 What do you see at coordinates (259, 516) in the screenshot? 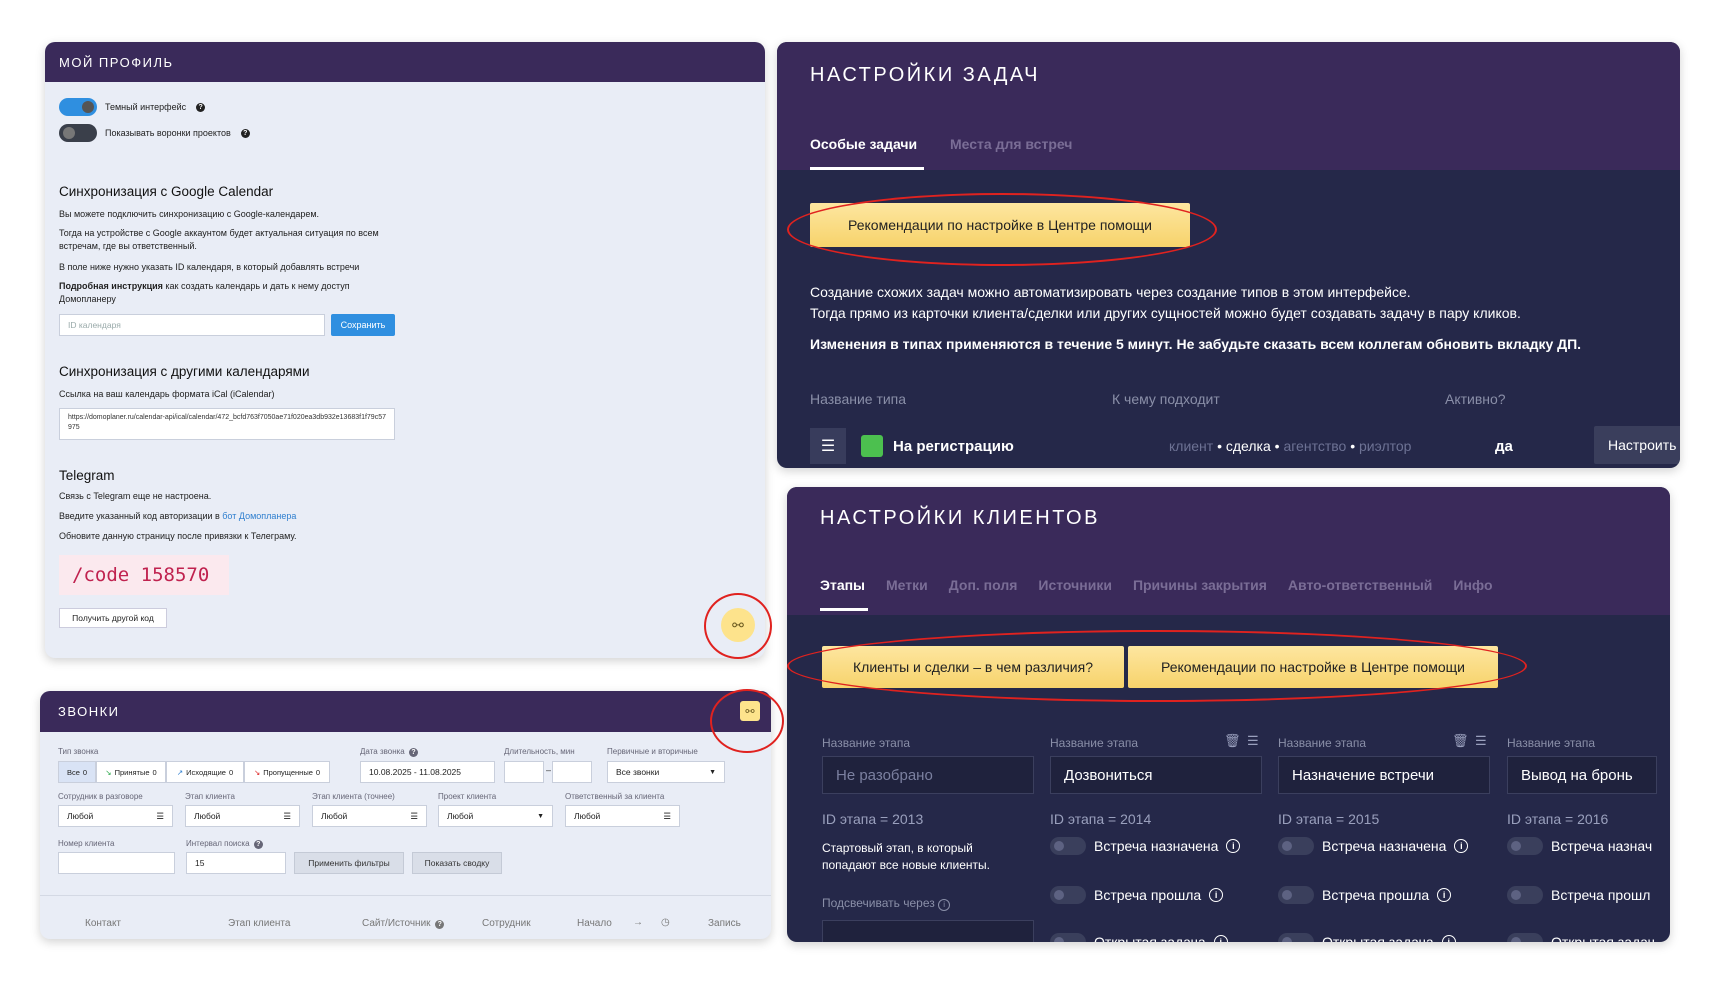
I see `bot-link: бот Домопланера` at bounding box center [259, 516].